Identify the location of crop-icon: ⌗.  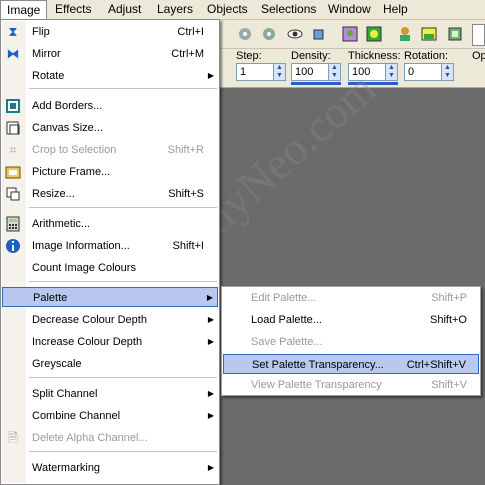
(13, 149).